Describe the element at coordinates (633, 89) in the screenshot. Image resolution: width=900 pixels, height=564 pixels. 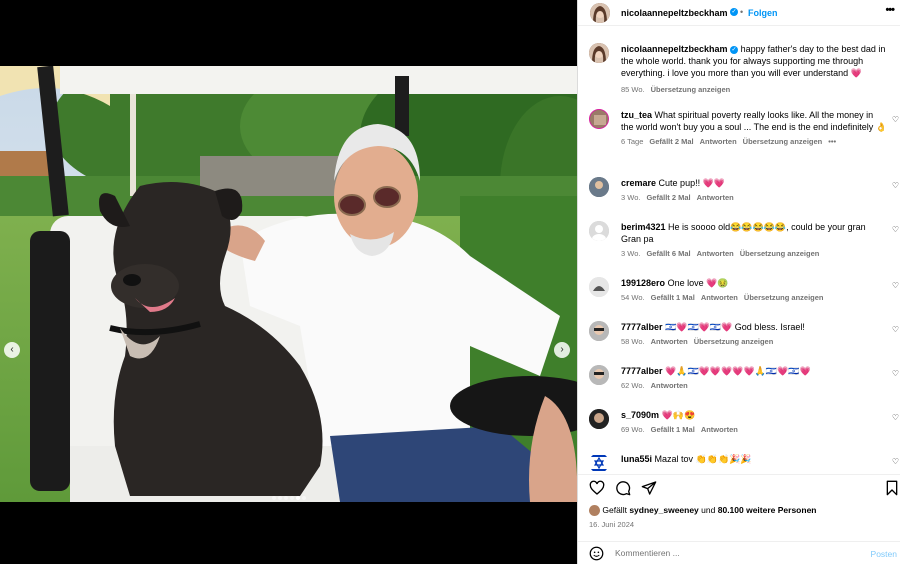
I see `caption-time: 85 Wo.` at that location.